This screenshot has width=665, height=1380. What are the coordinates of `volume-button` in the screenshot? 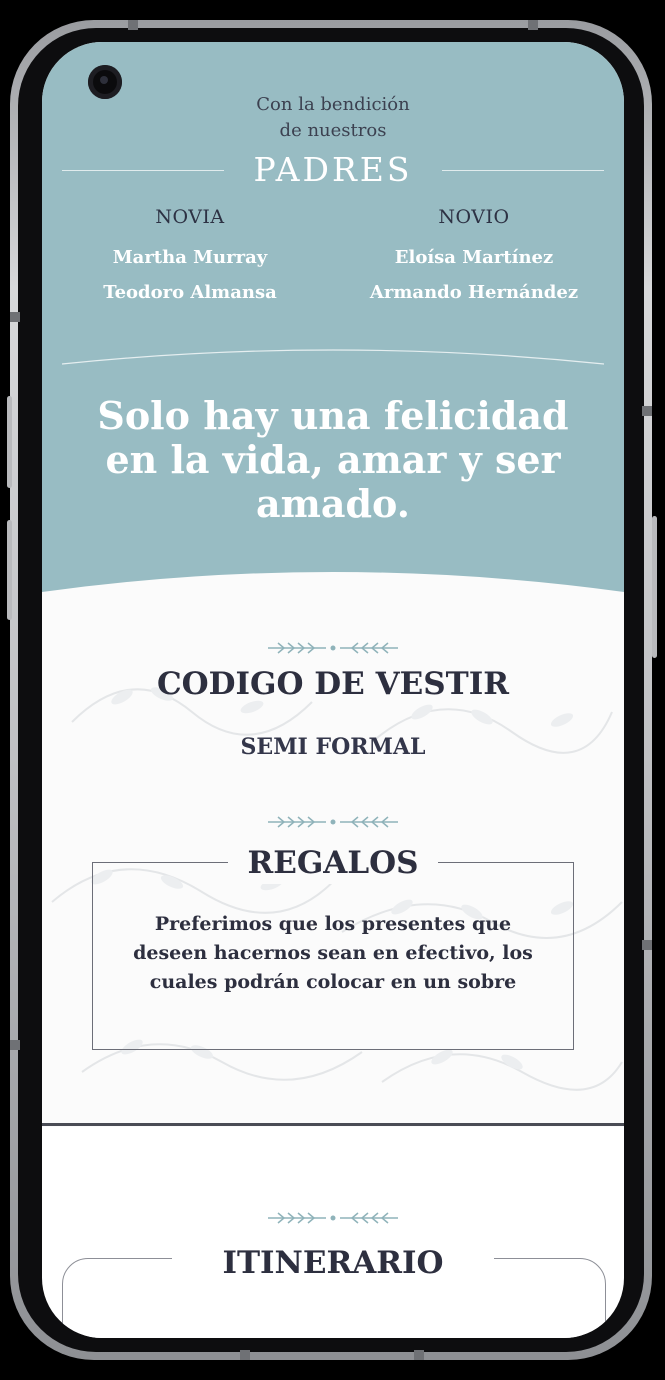 It's located at (654, 587).